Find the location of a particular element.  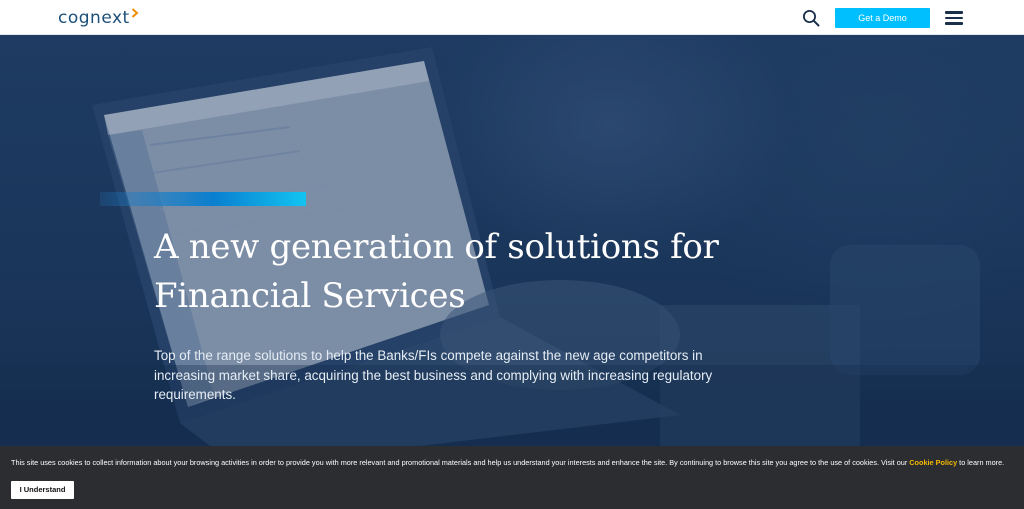

search-icon is located at coordinates (811, 18).